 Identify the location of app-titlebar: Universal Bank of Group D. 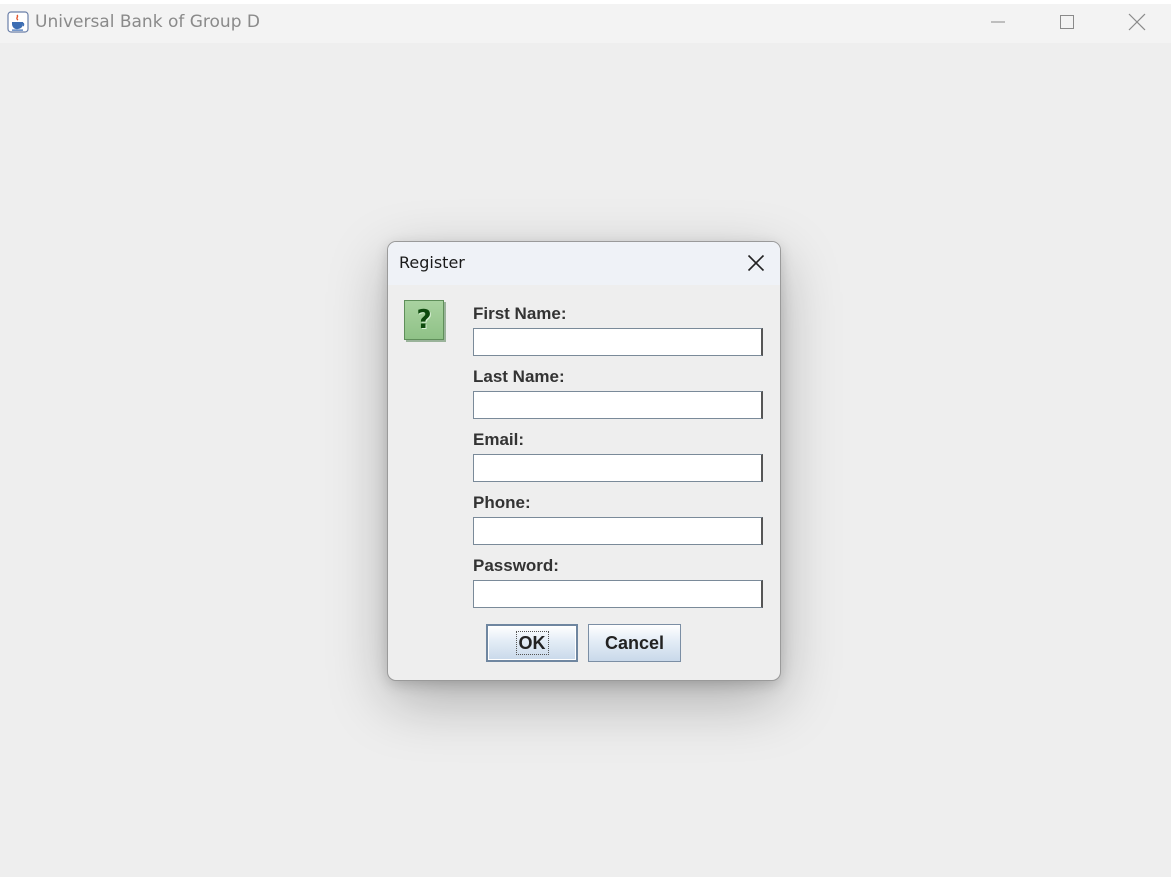
(585, 23).